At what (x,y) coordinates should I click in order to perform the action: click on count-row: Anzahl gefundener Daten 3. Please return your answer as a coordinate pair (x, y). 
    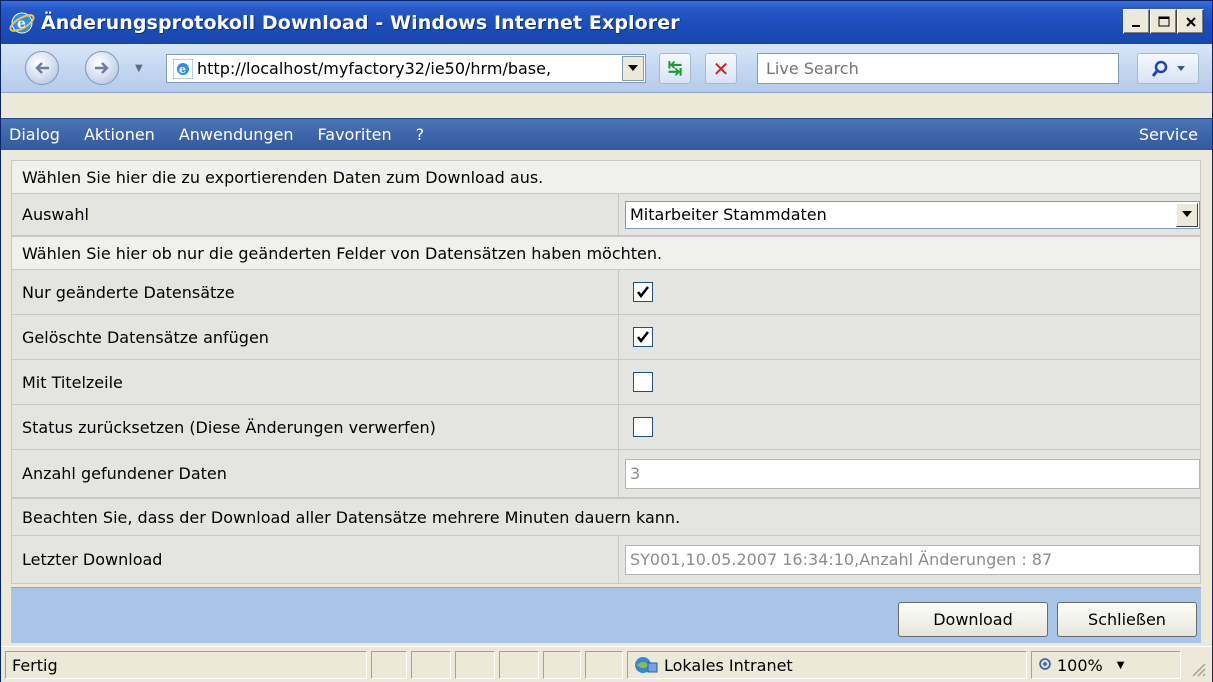
    Looking at the image, I should click on (606, 474).